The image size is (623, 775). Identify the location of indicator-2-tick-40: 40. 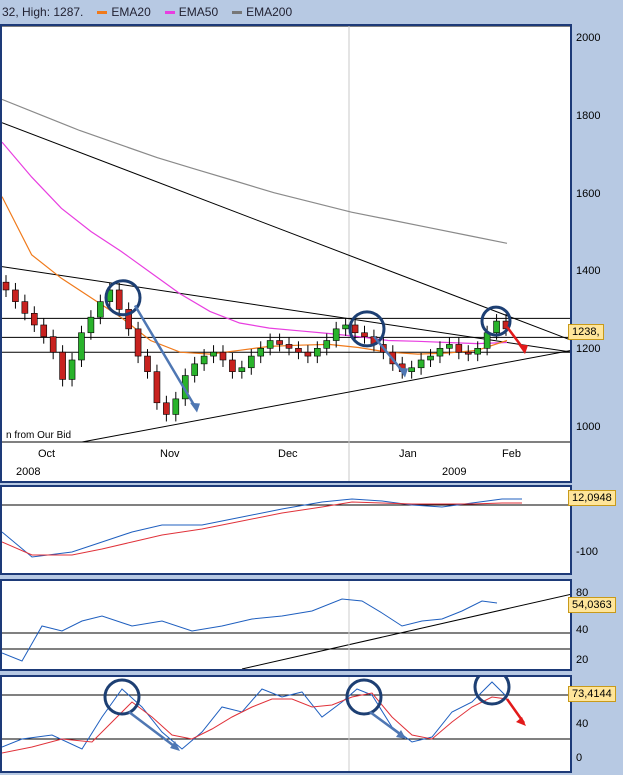
(582, 630).